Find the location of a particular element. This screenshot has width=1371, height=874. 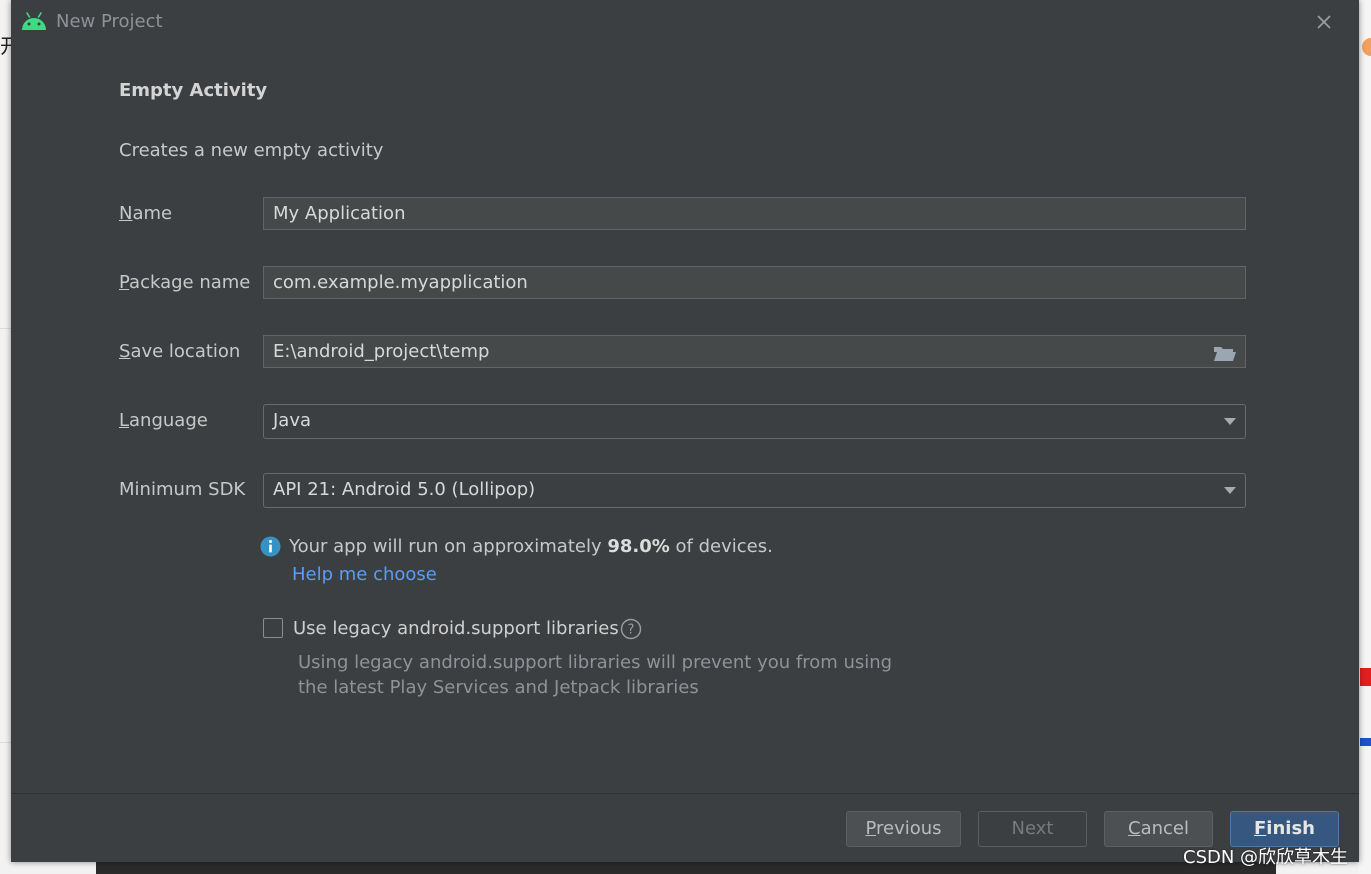

previous-button-mnemonic: P is located at coordinates (870, 828).